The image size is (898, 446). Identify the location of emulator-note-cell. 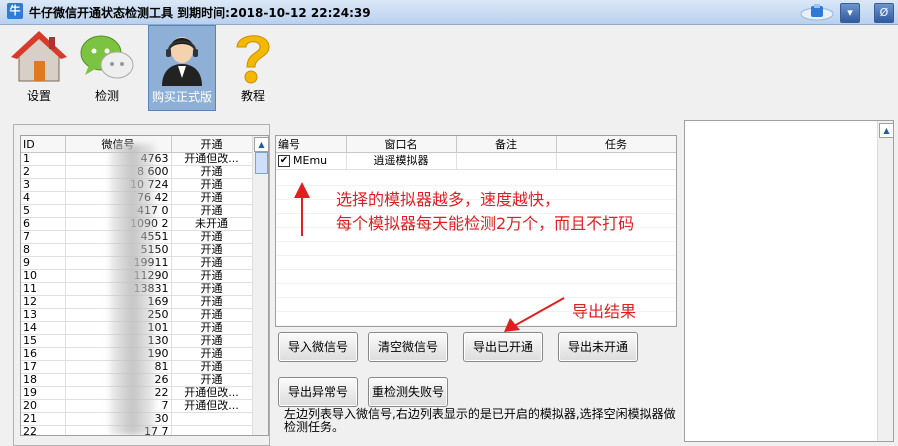
(506, 161).